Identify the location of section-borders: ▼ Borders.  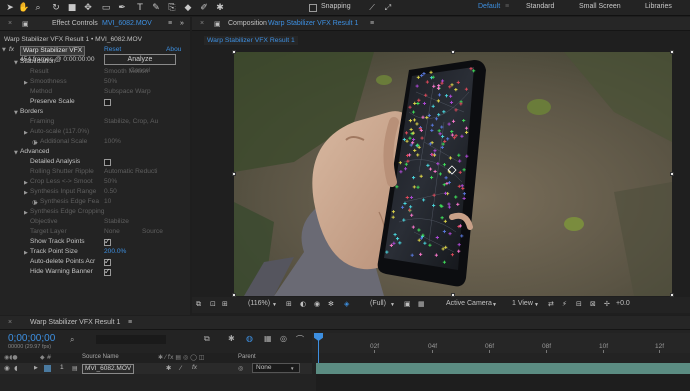
(94, 113).